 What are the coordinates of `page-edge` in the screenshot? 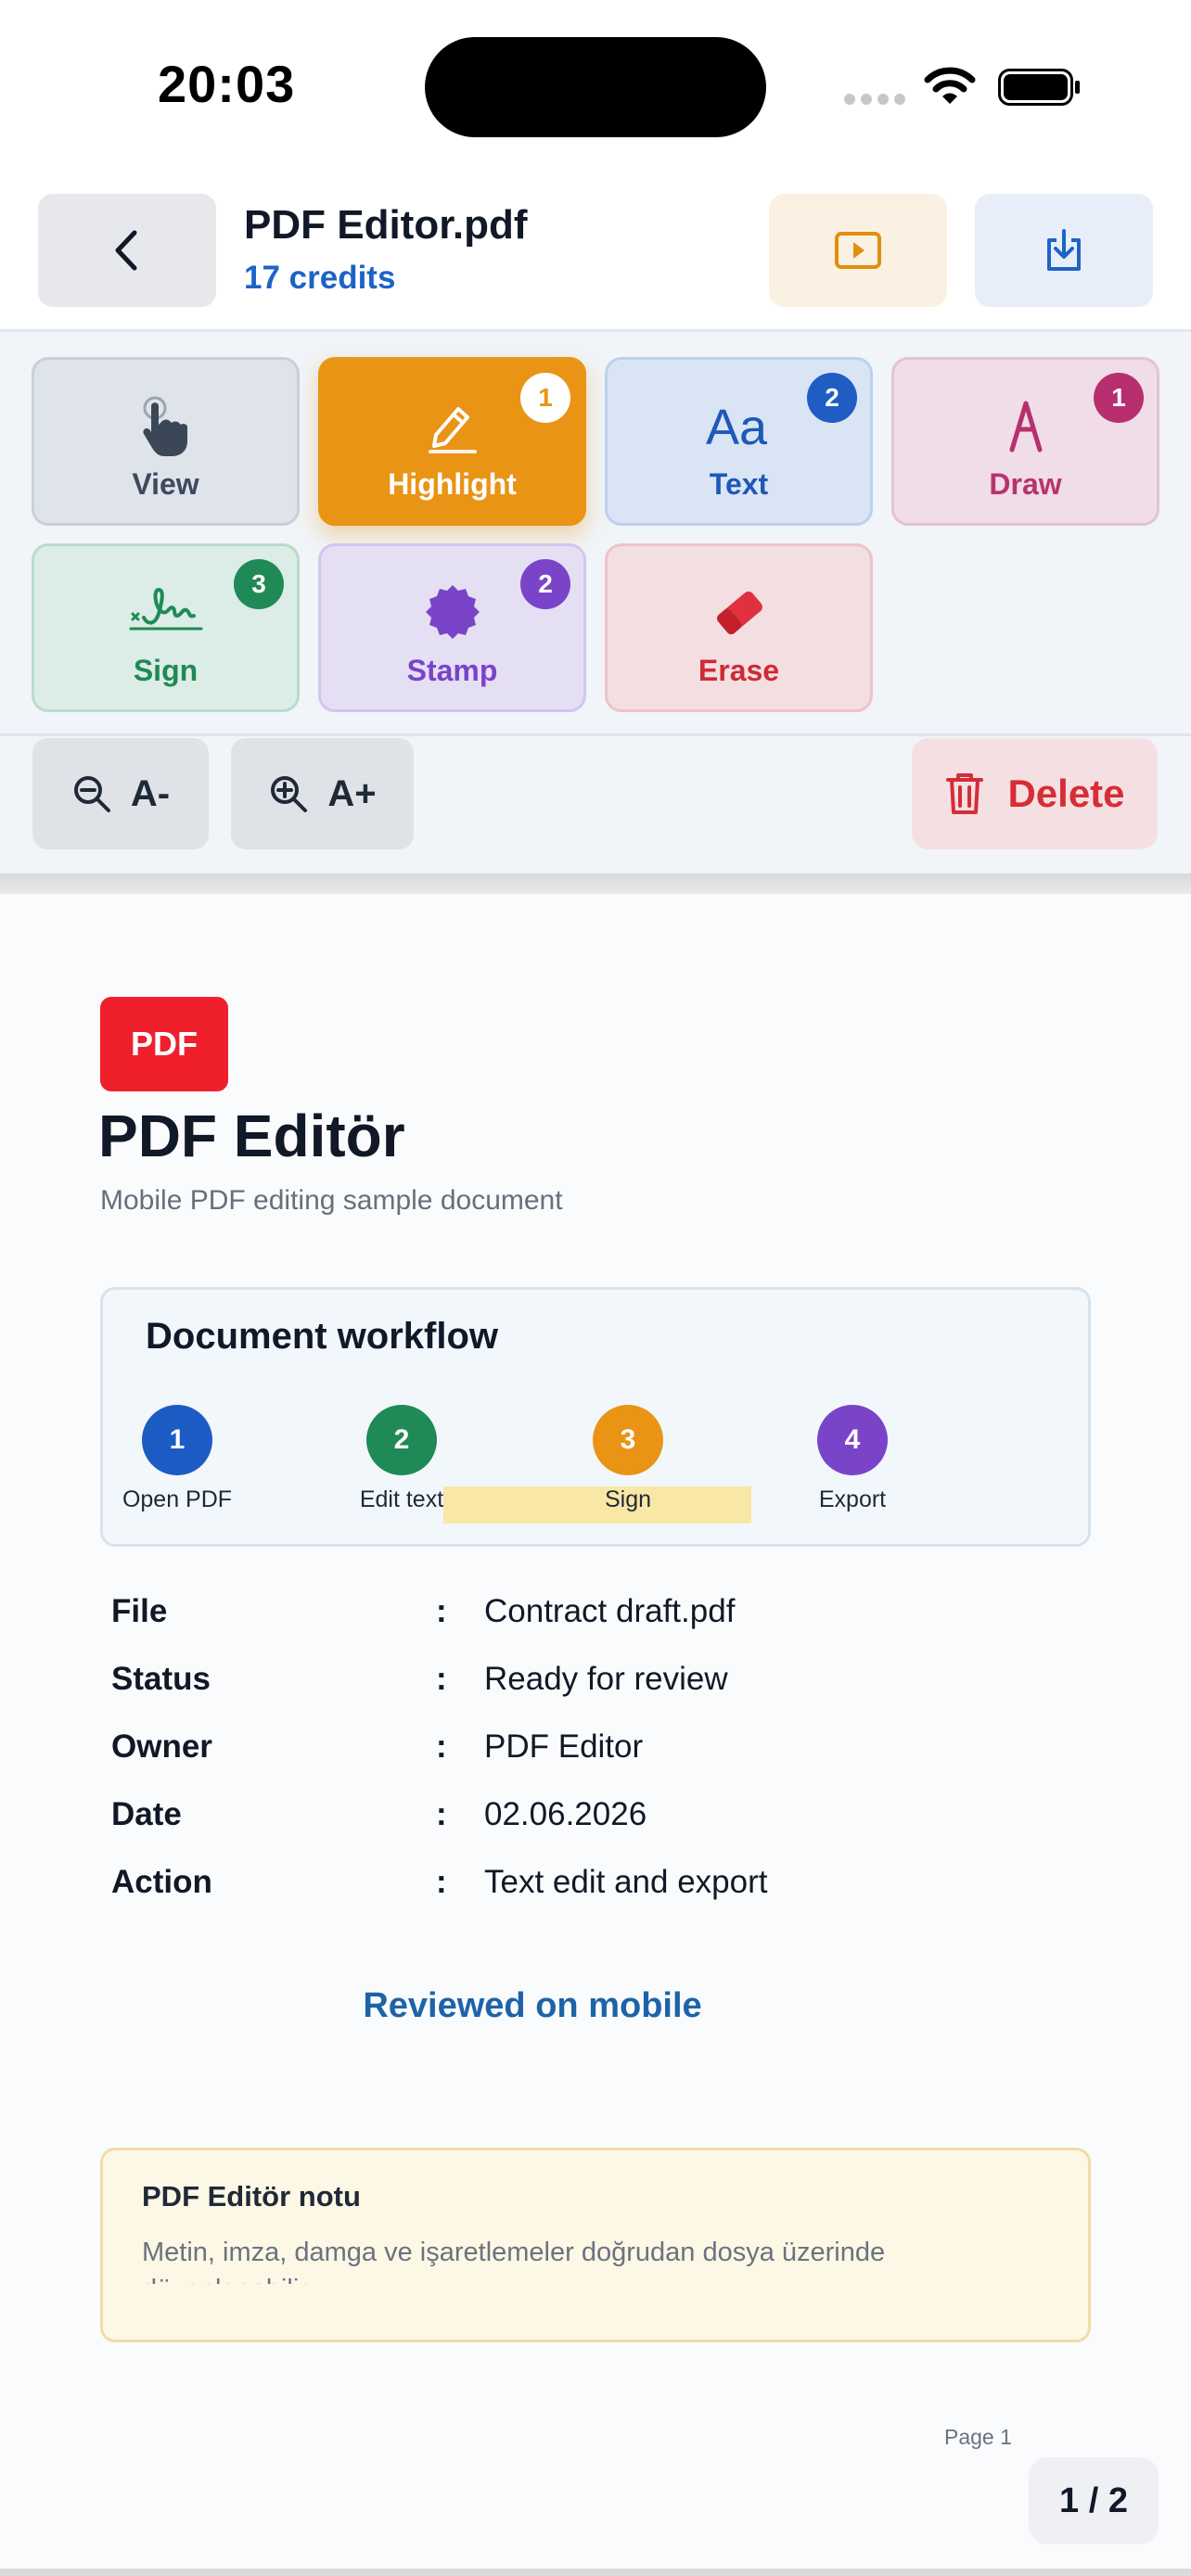 It's located at (595, 2572).